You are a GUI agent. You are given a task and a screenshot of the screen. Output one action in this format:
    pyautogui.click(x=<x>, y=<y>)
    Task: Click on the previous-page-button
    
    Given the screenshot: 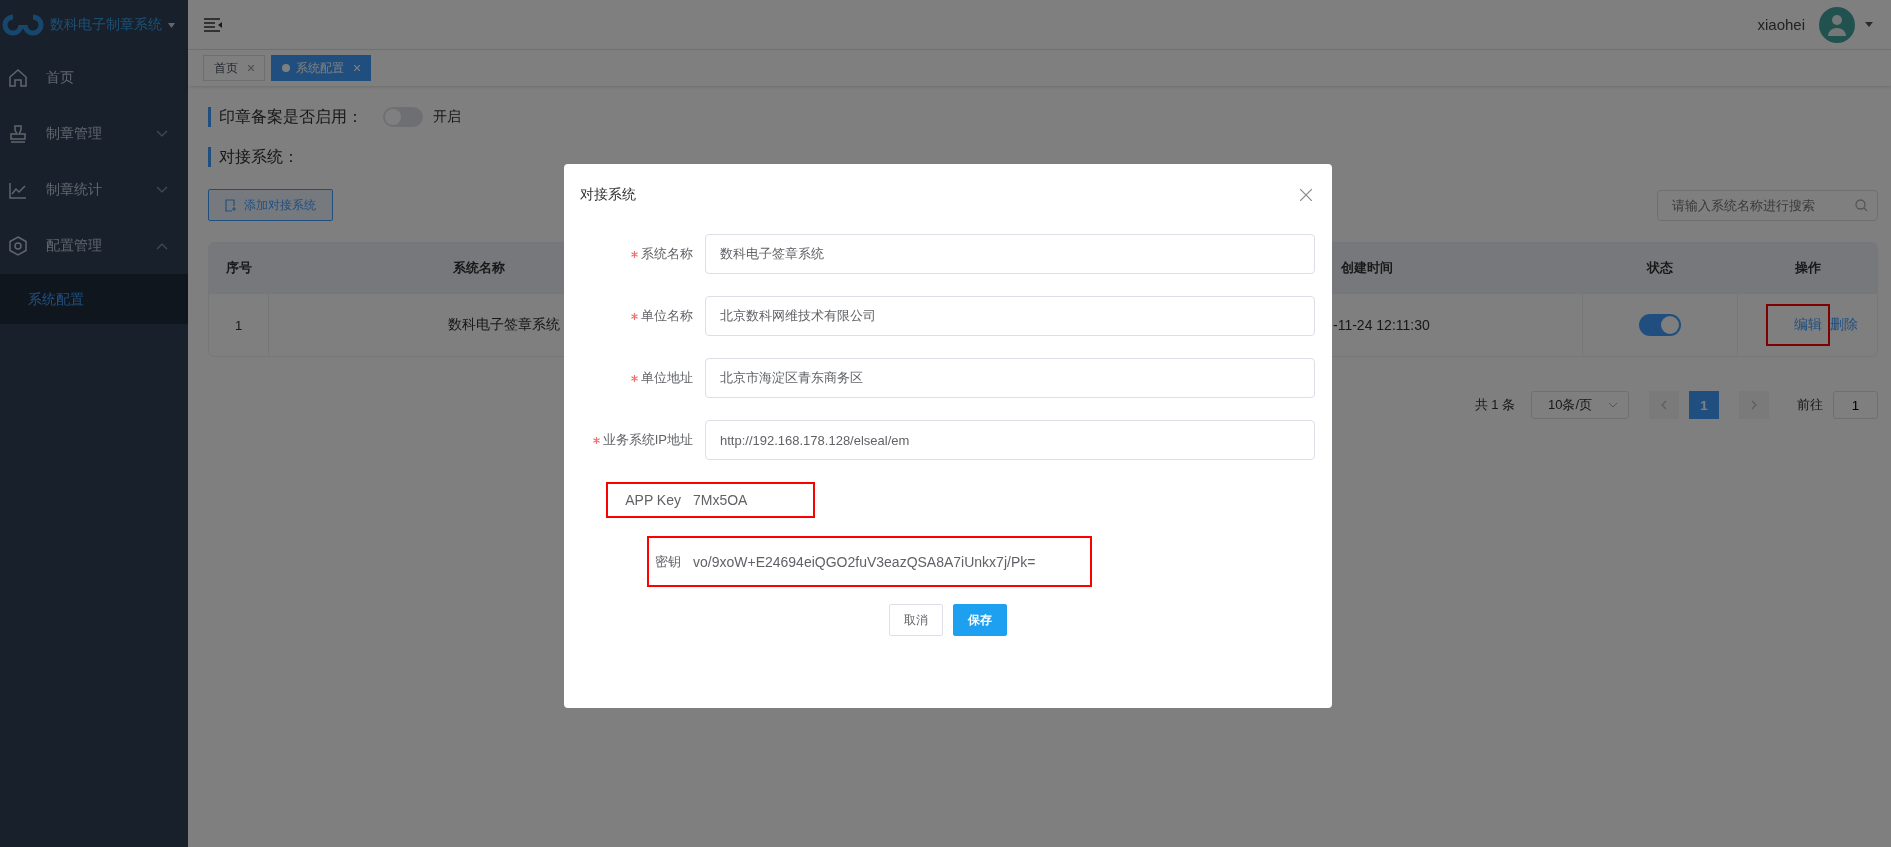 What is the action you would take?
    pyautogui.click(x=1664, y=405)
    